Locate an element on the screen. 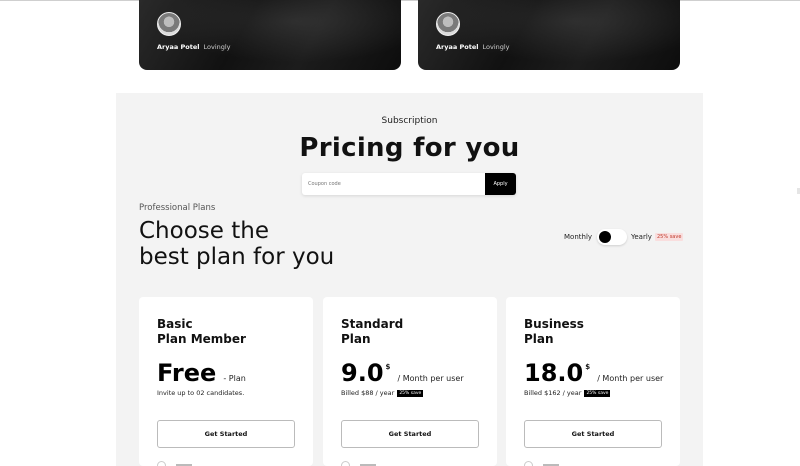 This screenshot has width=800, height=466. price-line: 9.0 $ / Month per user is located at coordinates (402, 373).